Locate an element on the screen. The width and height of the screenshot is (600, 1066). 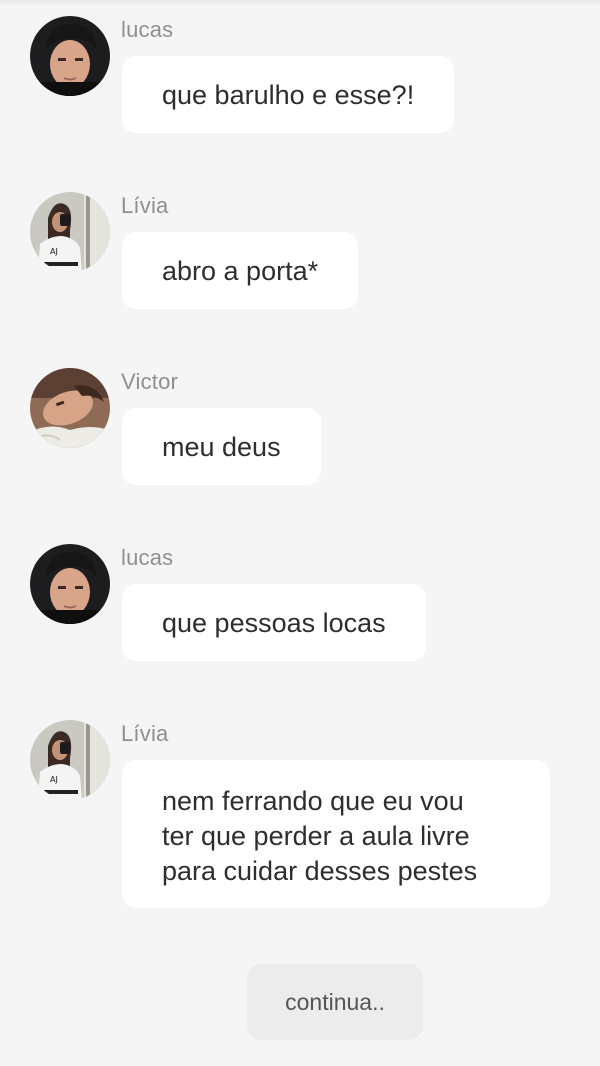
message-bubble: meu deus is located at coordinates (221, 446).